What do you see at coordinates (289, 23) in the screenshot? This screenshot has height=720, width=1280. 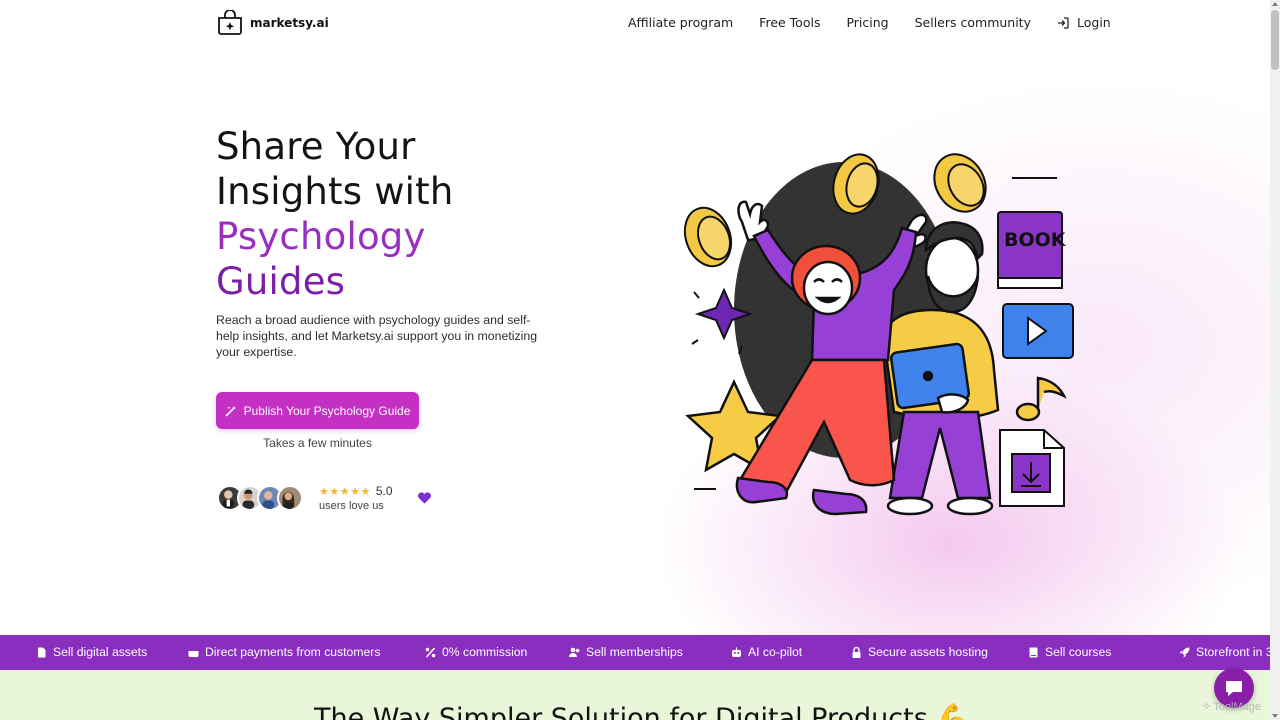 I see `logo-text: marketsy.ai` at bounding box center [289, 23].